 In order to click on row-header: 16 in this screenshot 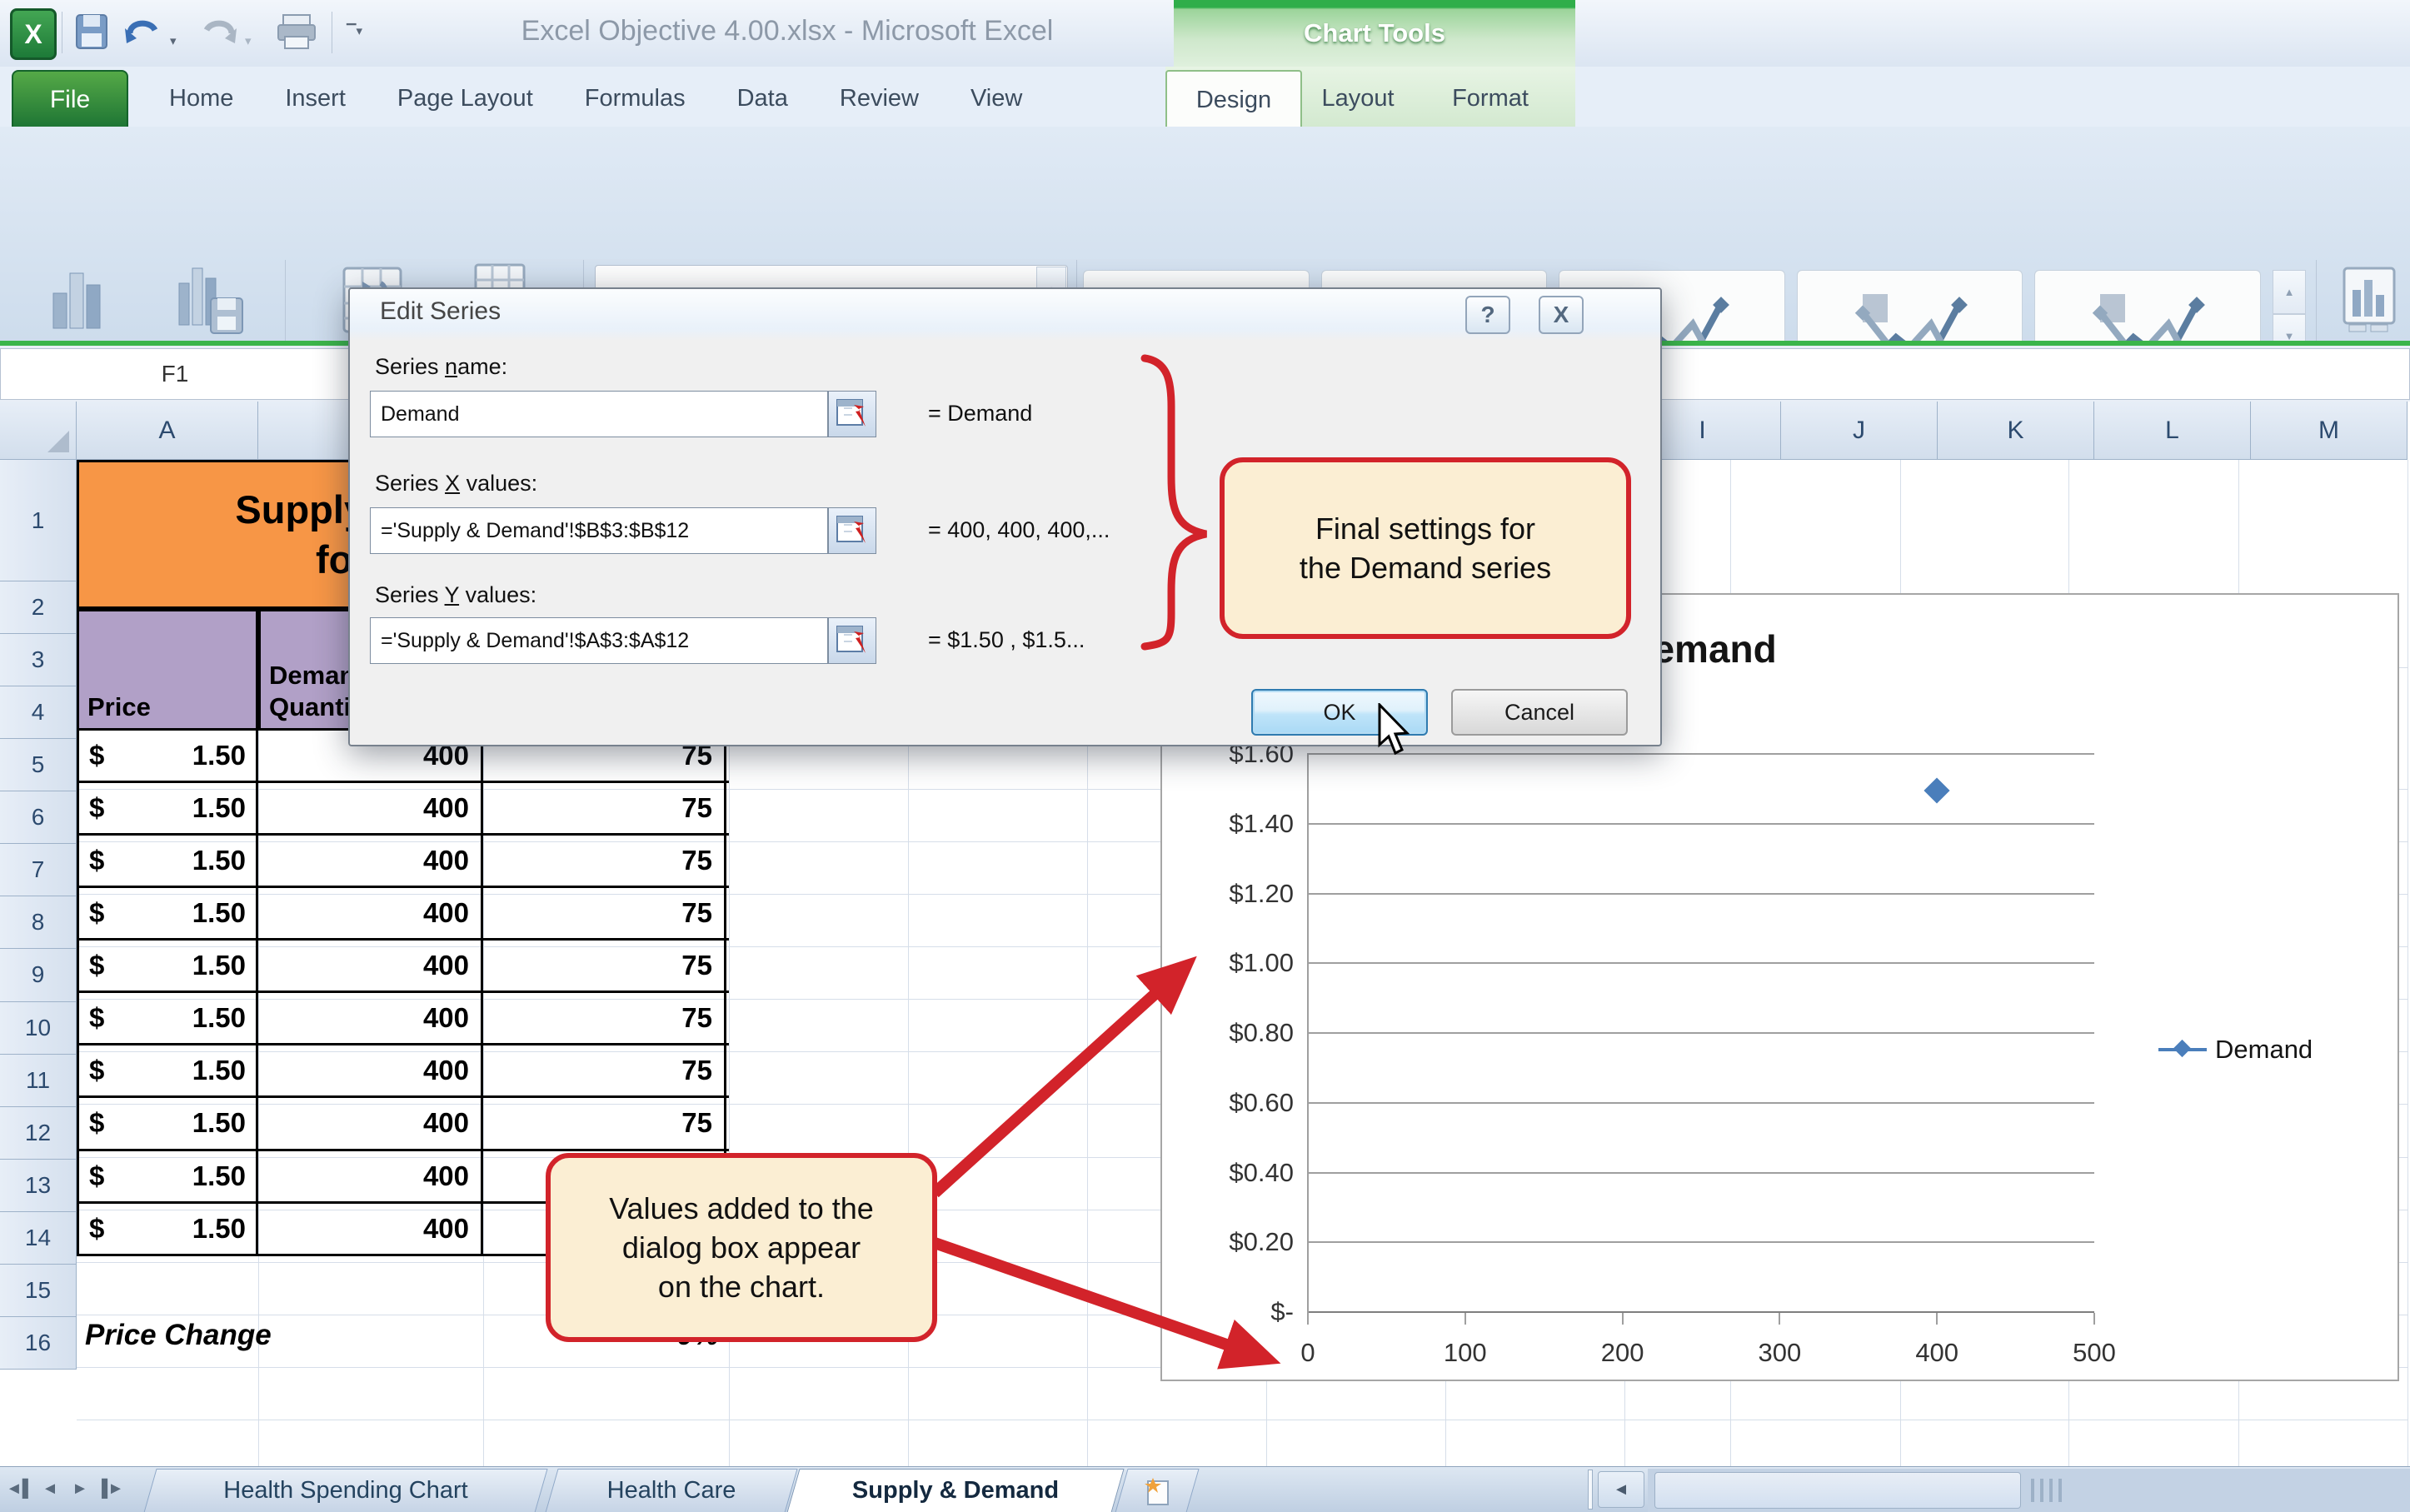, I will do `click(38, 1343)`.